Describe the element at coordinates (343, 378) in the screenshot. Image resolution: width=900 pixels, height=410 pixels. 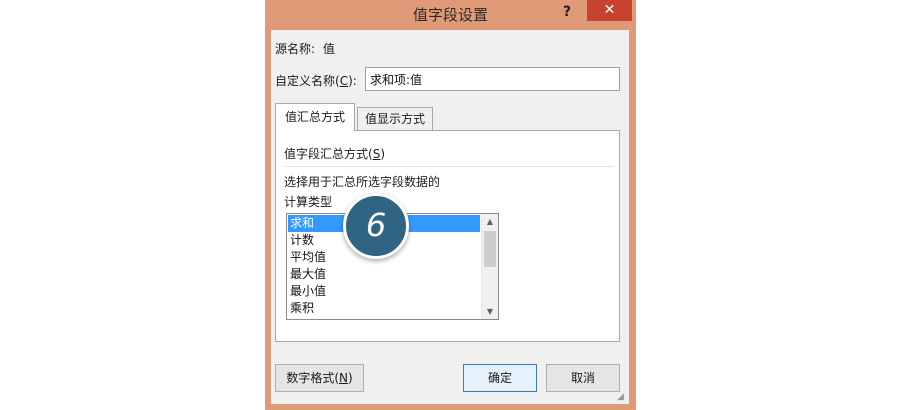
I see `number-format-hotkey: N` at that location.